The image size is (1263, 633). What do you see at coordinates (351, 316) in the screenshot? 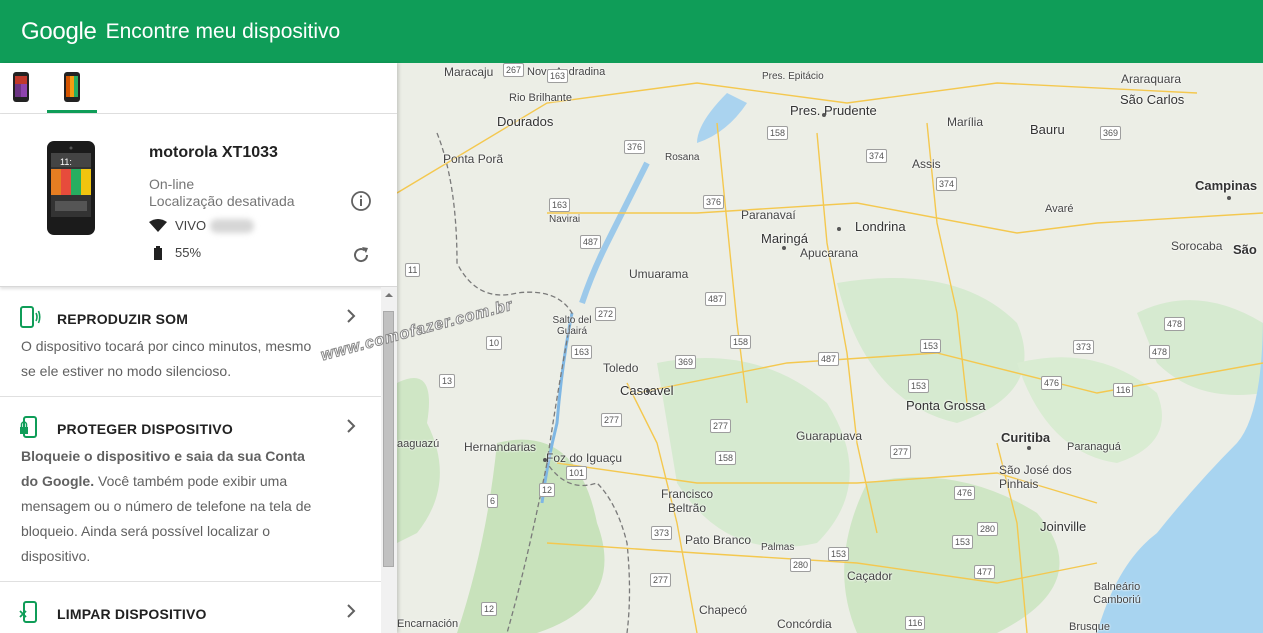
I see `chevron-right-icon` at bounding box center [351, 316].